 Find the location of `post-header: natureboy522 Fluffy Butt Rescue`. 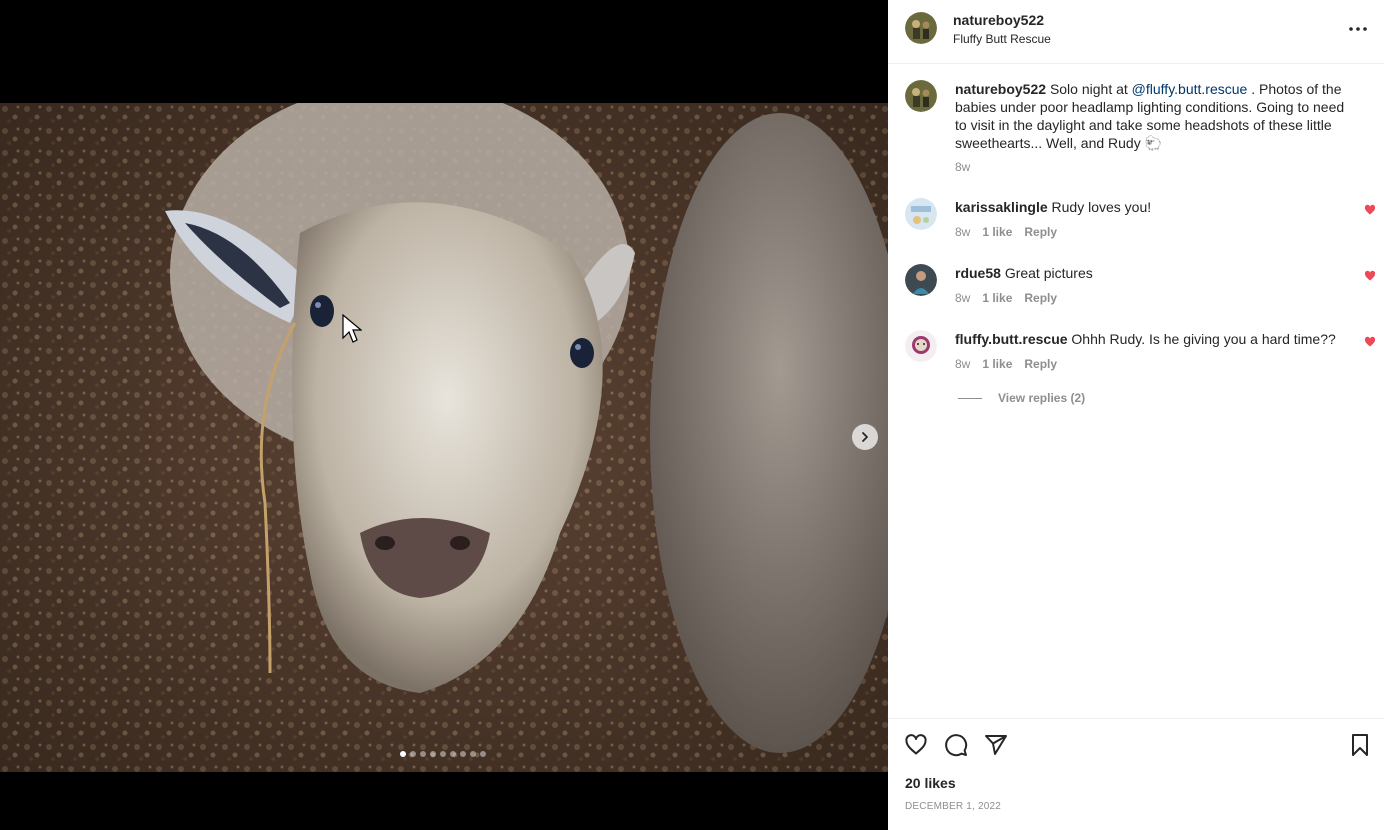

post-header: natureboy522 Fluffy Butt Rescue is located at coordinates (1136, 32).